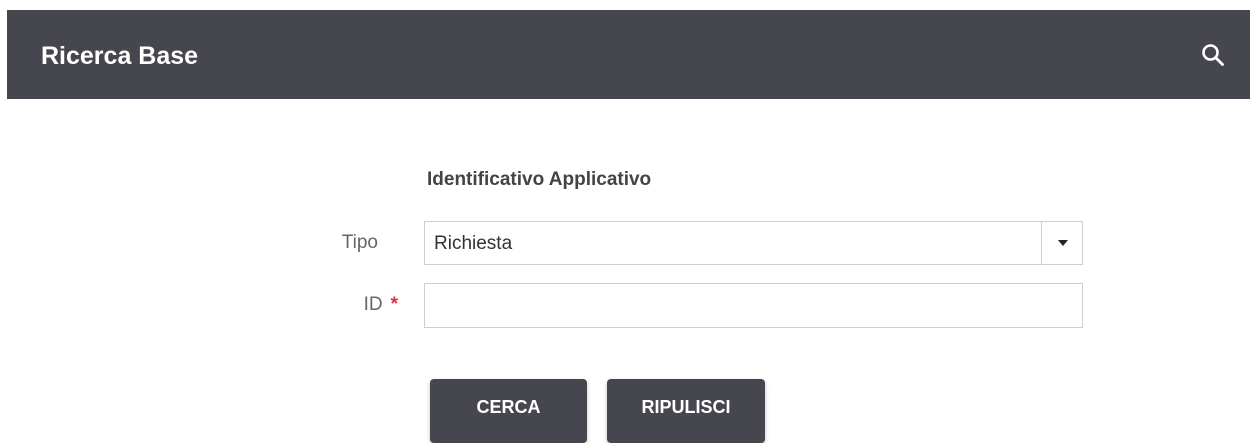 The image size is (1253, 443). I want to click on tipo-label: Tipo, so click(359, 242).